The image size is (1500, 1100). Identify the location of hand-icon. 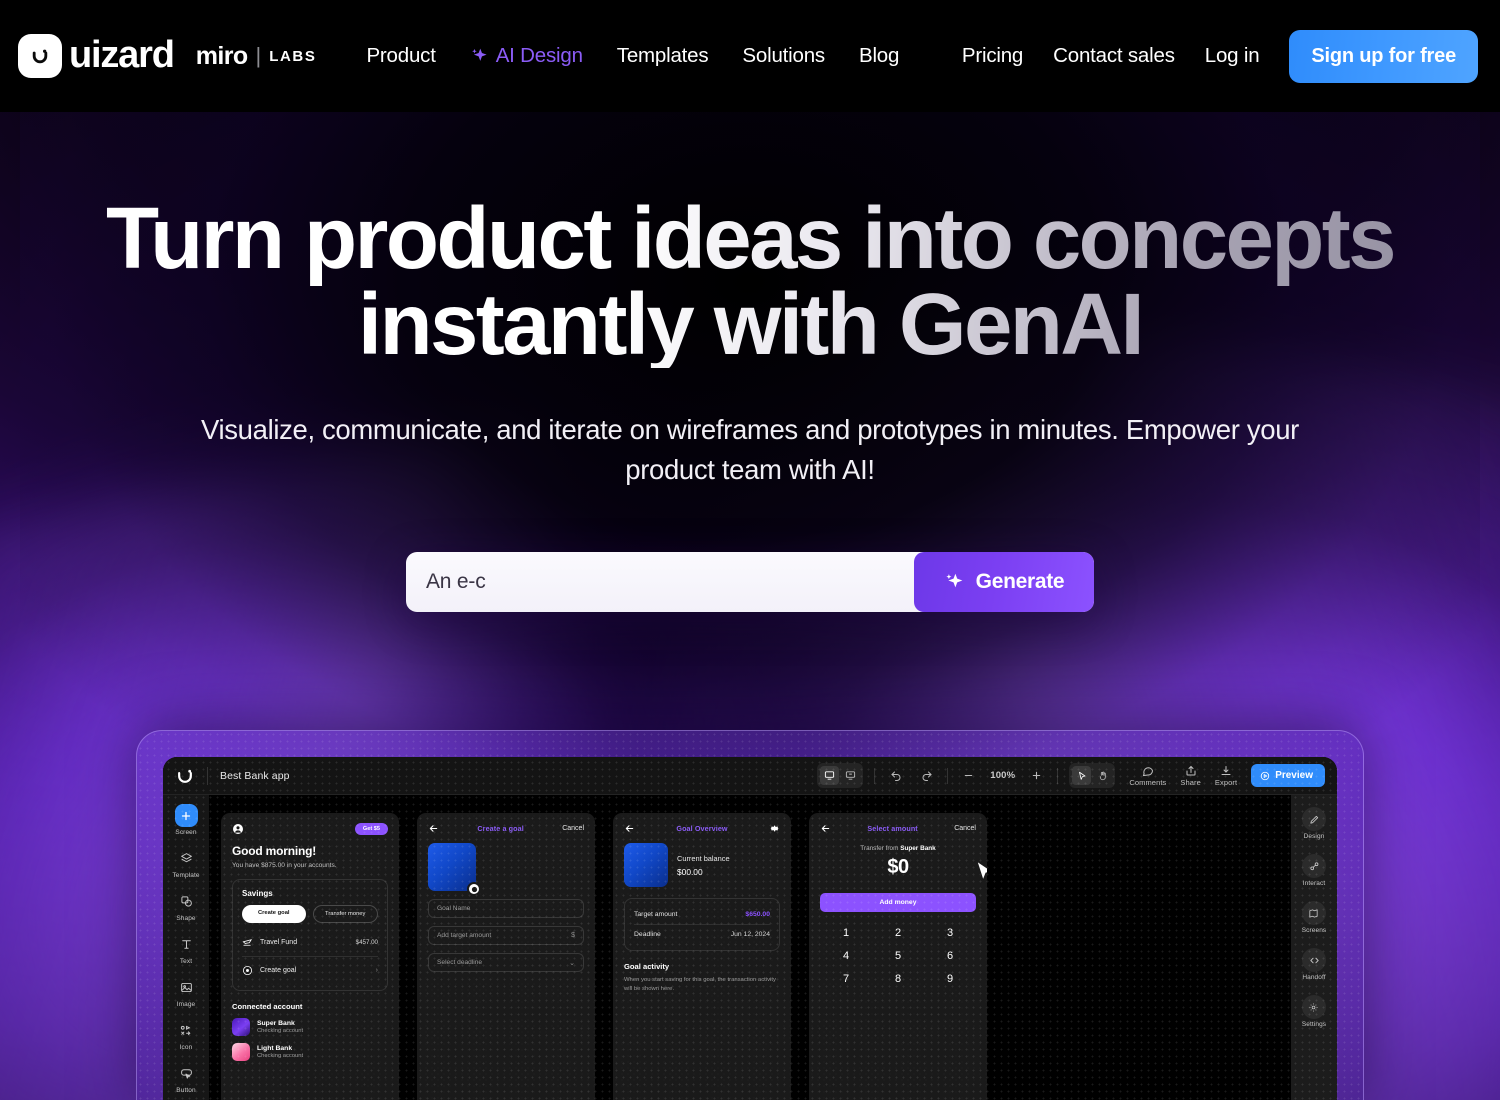
(1102, 775).